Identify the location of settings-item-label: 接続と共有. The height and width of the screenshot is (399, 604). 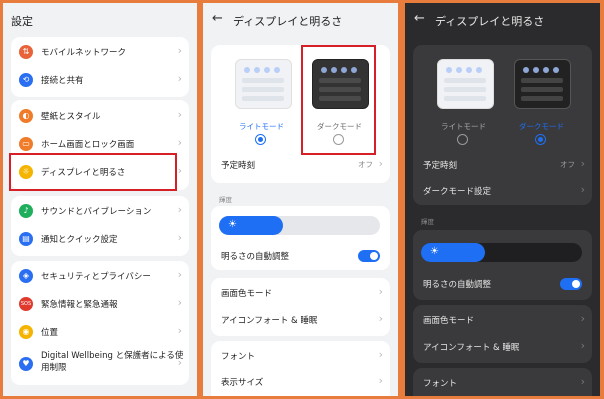
(62, 81).